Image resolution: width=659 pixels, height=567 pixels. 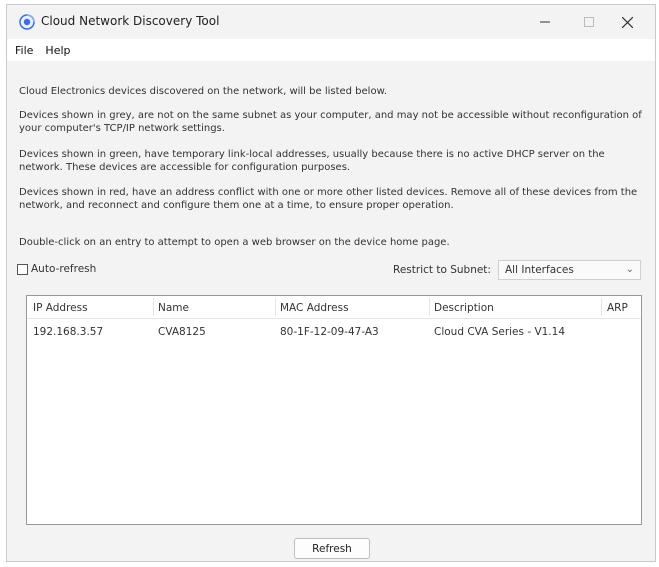 What do you see at coordinates (442, 270) in the screenshot?
I see `subnet-label: Restrict to Subnet:` at bounding box center [442, 270].